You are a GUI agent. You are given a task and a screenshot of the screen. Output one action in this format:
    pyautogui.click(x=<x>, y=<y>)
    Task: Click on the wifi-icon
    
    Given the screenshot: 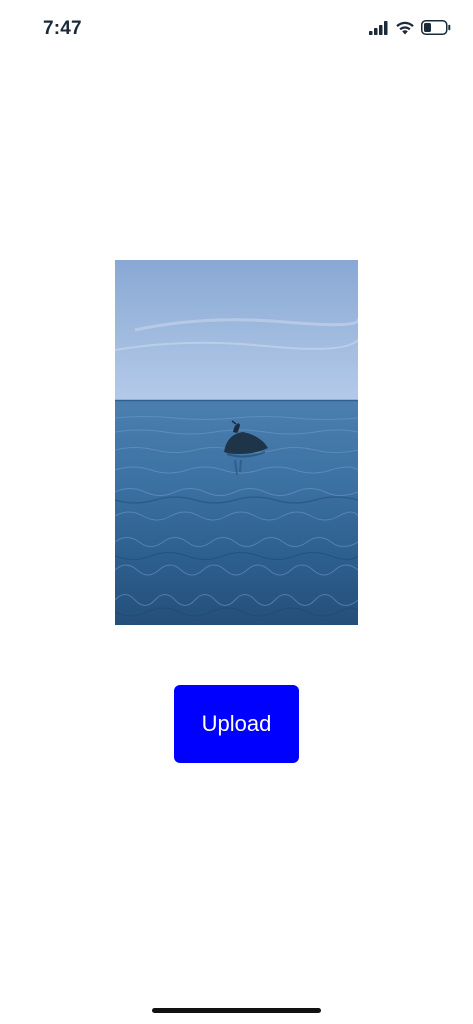 What is the action you would take?
    pyautogui.click(x=405, y=30)
    